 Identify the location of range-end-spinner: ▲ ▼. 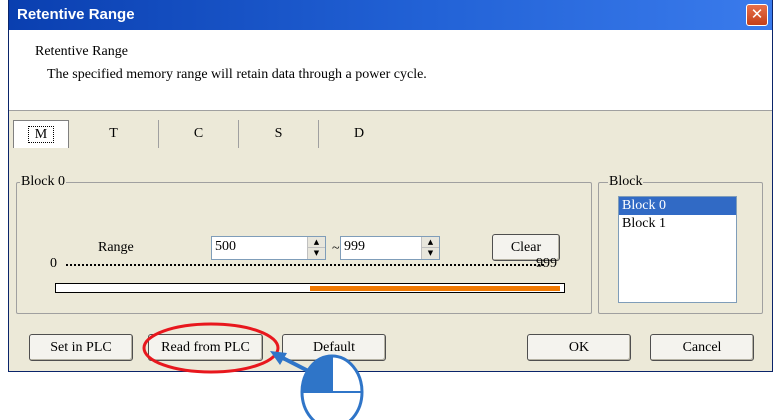
(430, 248).